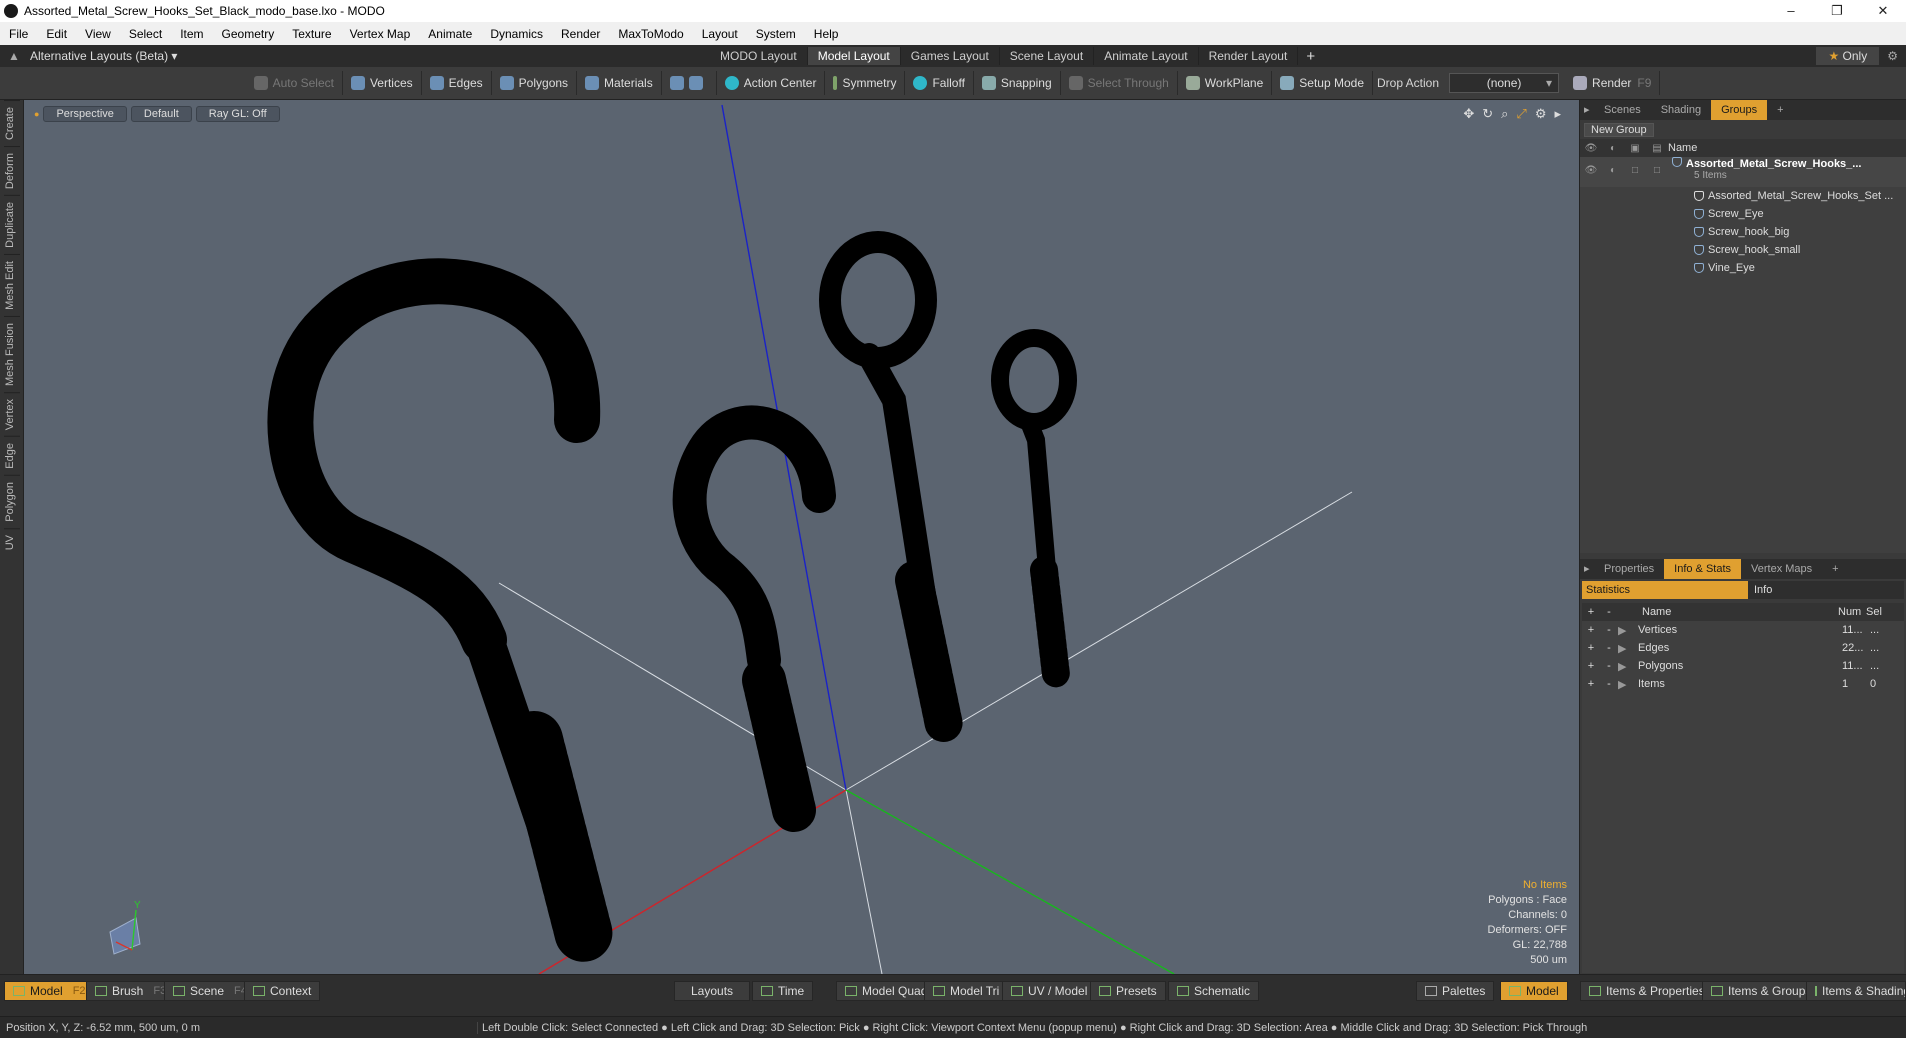  I want to click on tab-scenes: Scenes, so click(1622, 110).